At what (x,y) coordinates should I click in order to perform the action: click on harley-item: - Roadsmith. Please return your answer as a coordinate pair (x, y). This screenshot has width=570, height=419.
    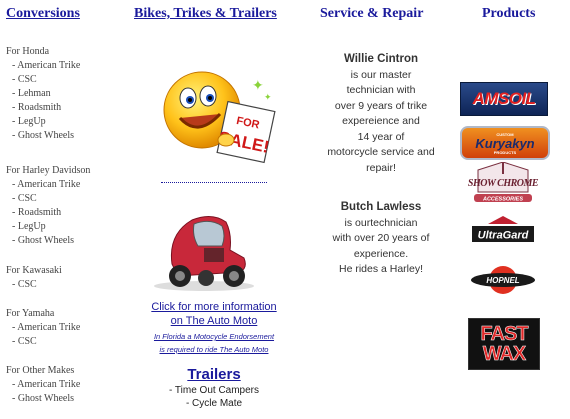
    Looking at the image, I should click on (65, 213).